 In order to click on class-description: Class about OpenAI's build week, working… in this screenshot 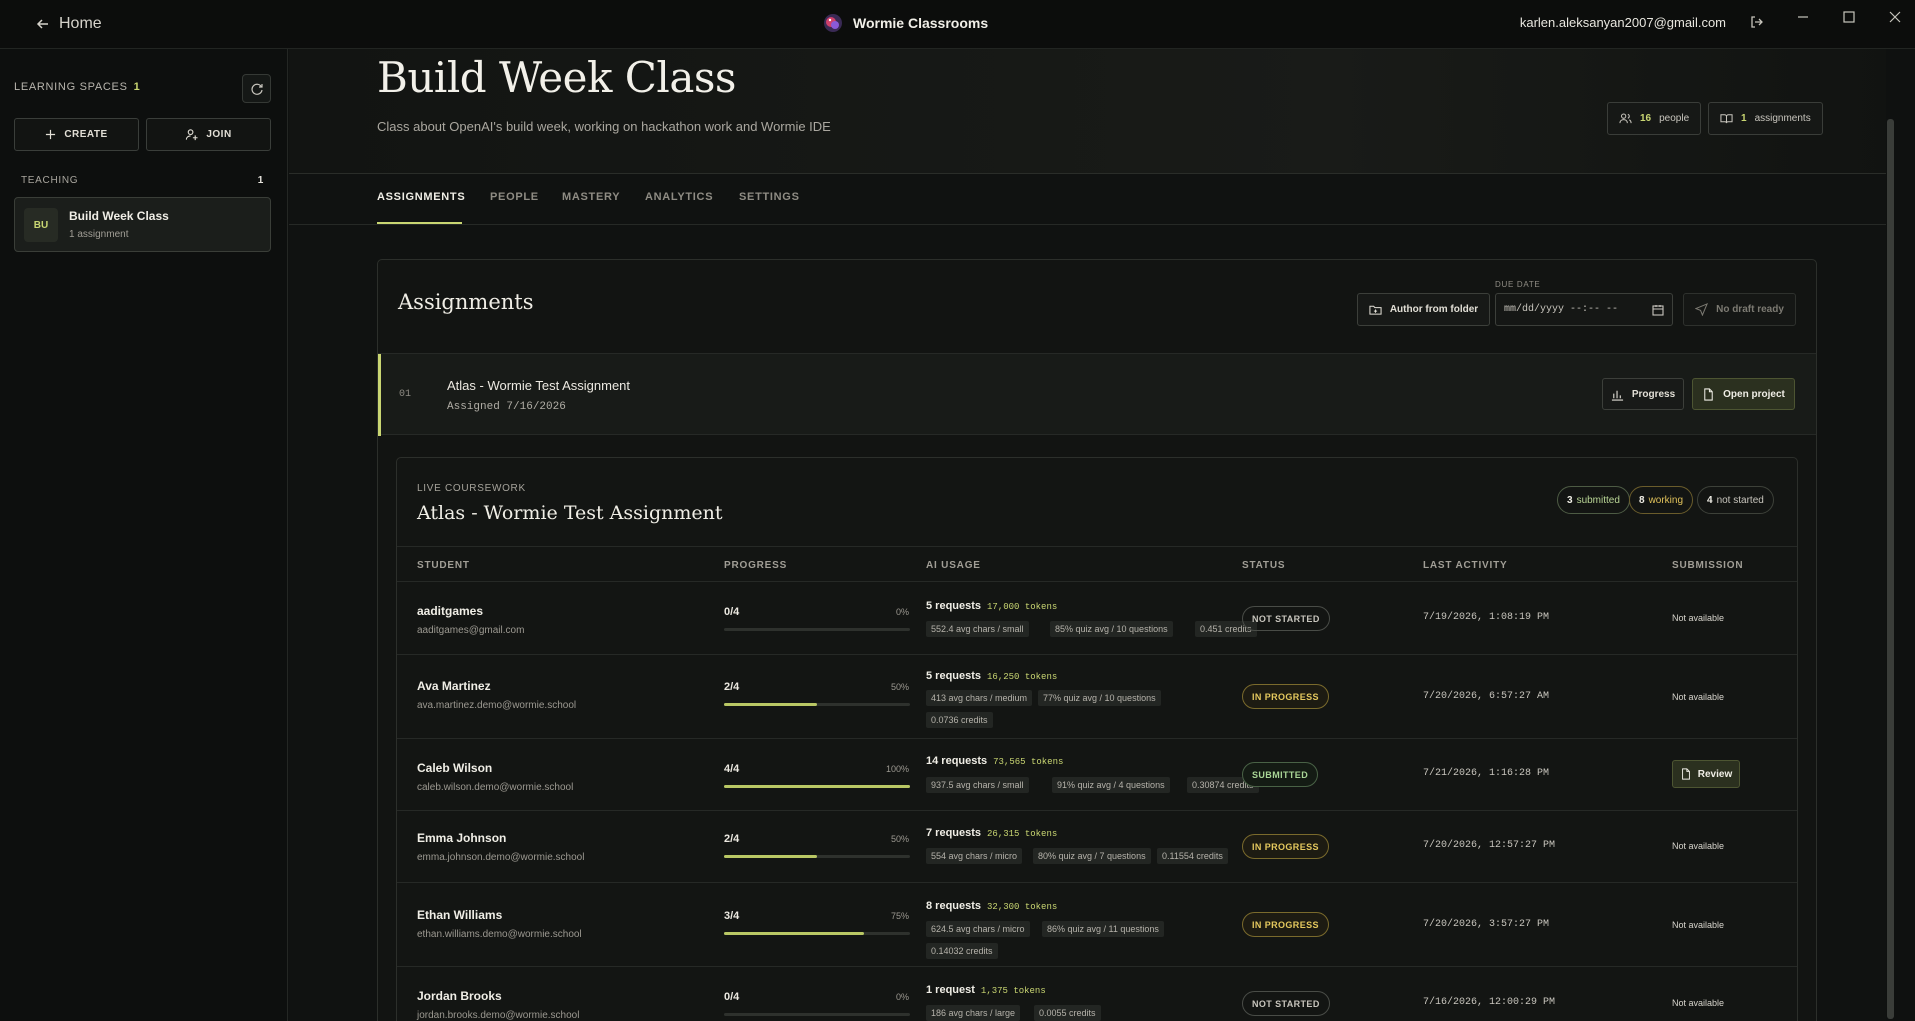, I will do `click(604, 126)`.